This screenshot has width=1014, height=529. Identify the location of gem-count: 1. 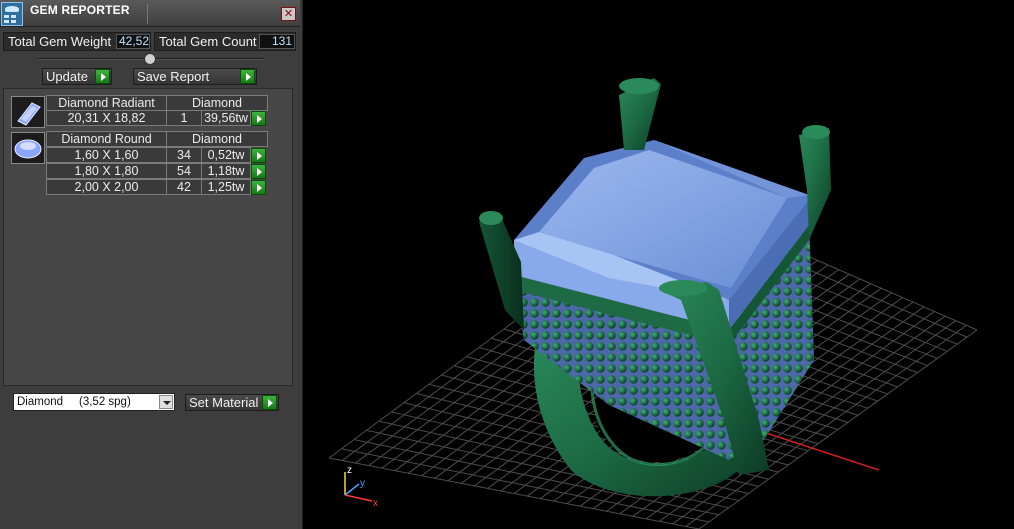
(184, 118).